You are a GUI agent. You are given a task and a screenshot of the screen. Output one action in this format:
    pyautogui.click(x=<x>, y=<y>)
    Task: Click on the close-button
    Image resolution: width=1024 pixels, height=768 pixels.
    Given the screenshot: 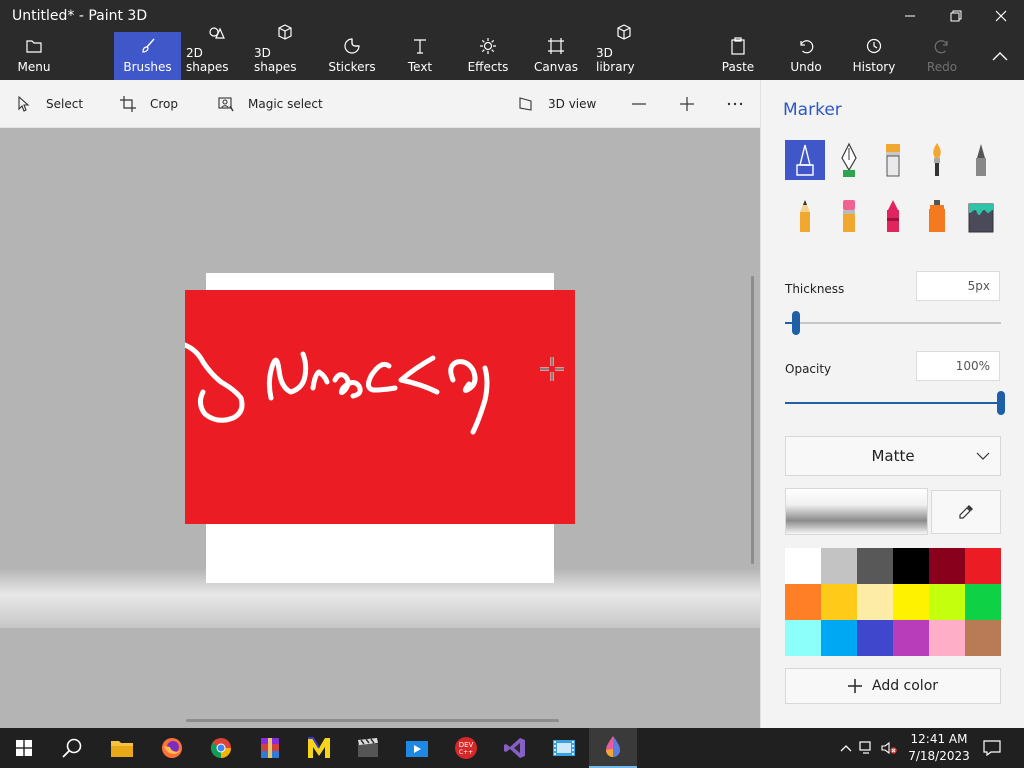 What is the action you would take?
    pyautogui.click(x=1001, y=16)
    